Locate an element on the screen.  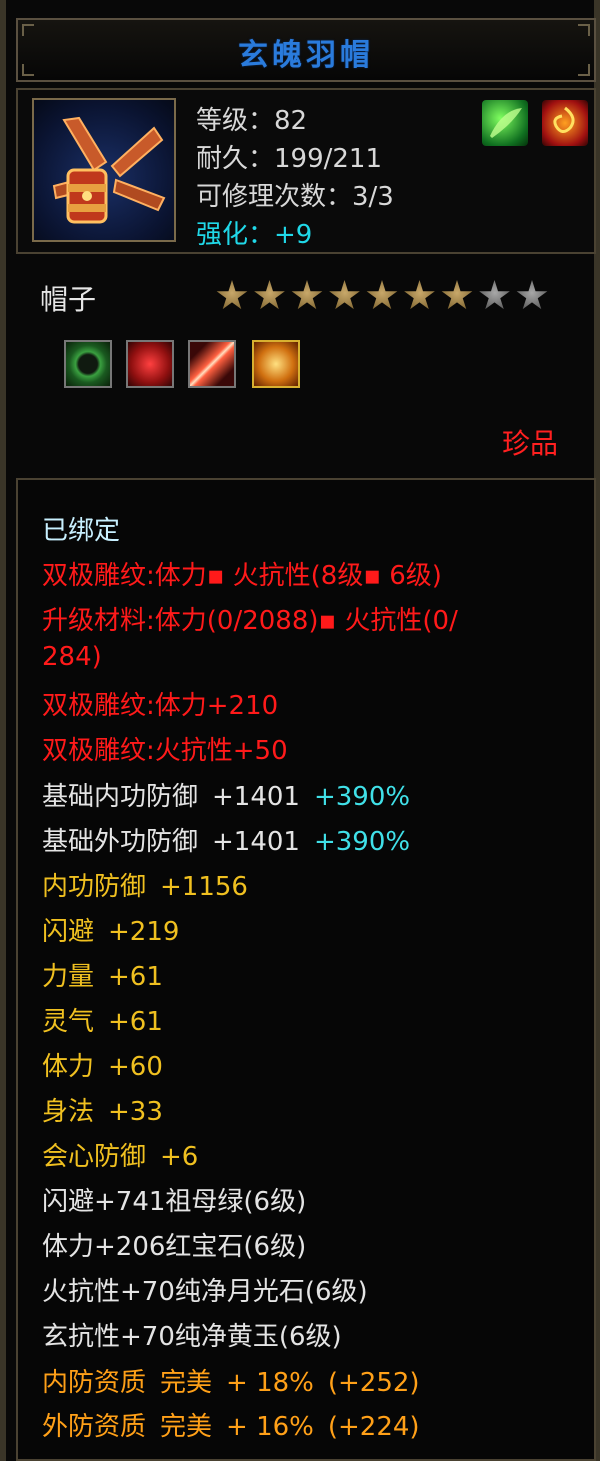
attr-label: 体力 is located at coordinates (68, 1067).